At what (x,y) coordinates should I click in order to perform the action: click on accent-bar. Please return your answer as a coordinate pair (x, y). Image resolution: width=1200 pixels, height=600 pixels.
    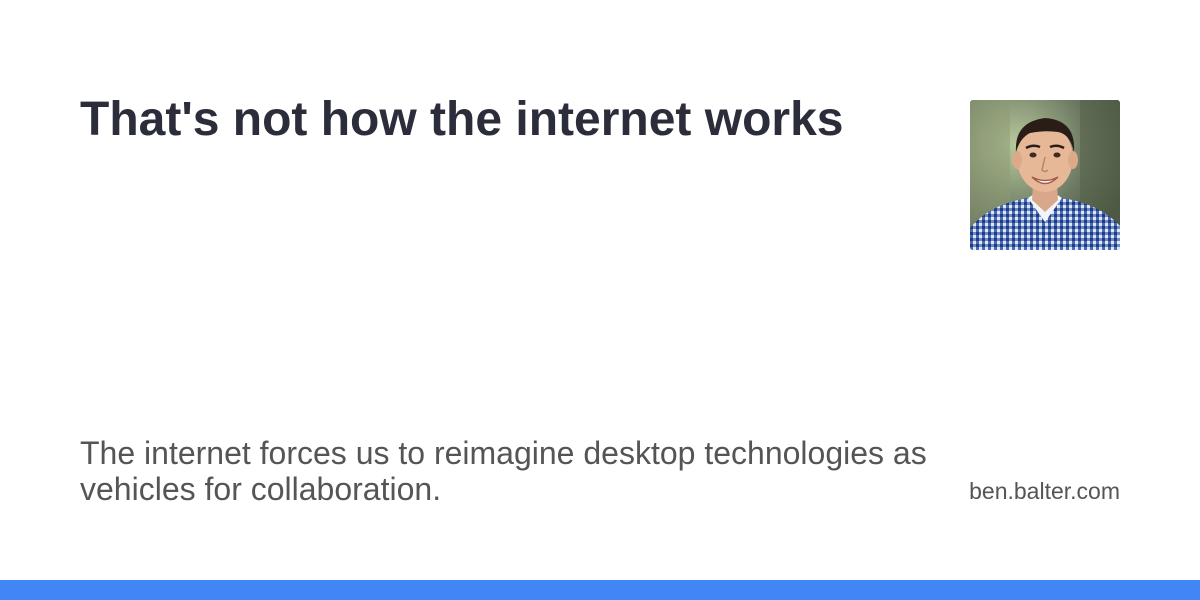
    Looking at the image, I should click on (600, 590).